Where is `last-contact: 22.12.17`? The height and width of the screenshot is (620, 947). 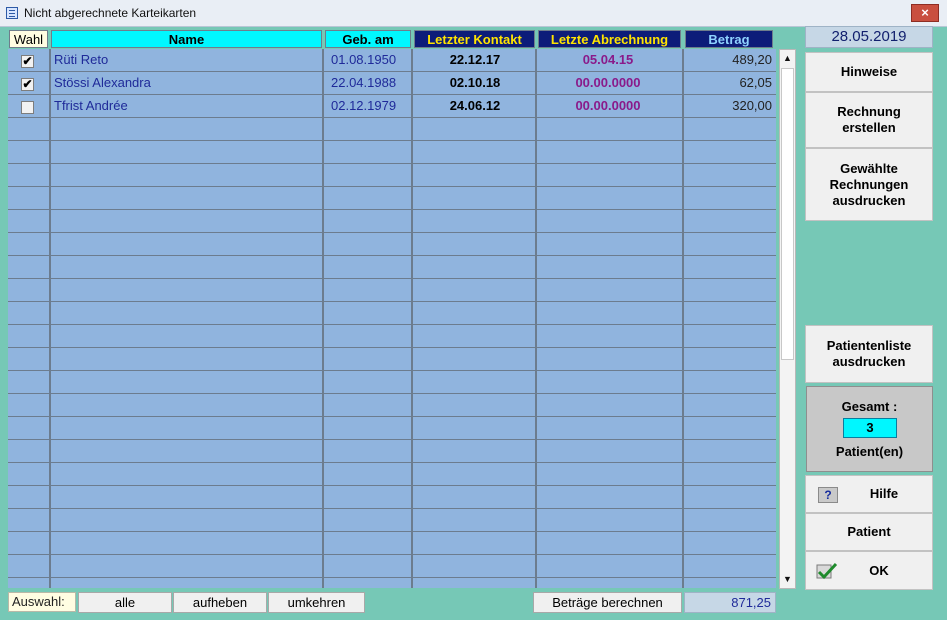
last-contact: 22.12.17 is located at coordinates (475, 59).